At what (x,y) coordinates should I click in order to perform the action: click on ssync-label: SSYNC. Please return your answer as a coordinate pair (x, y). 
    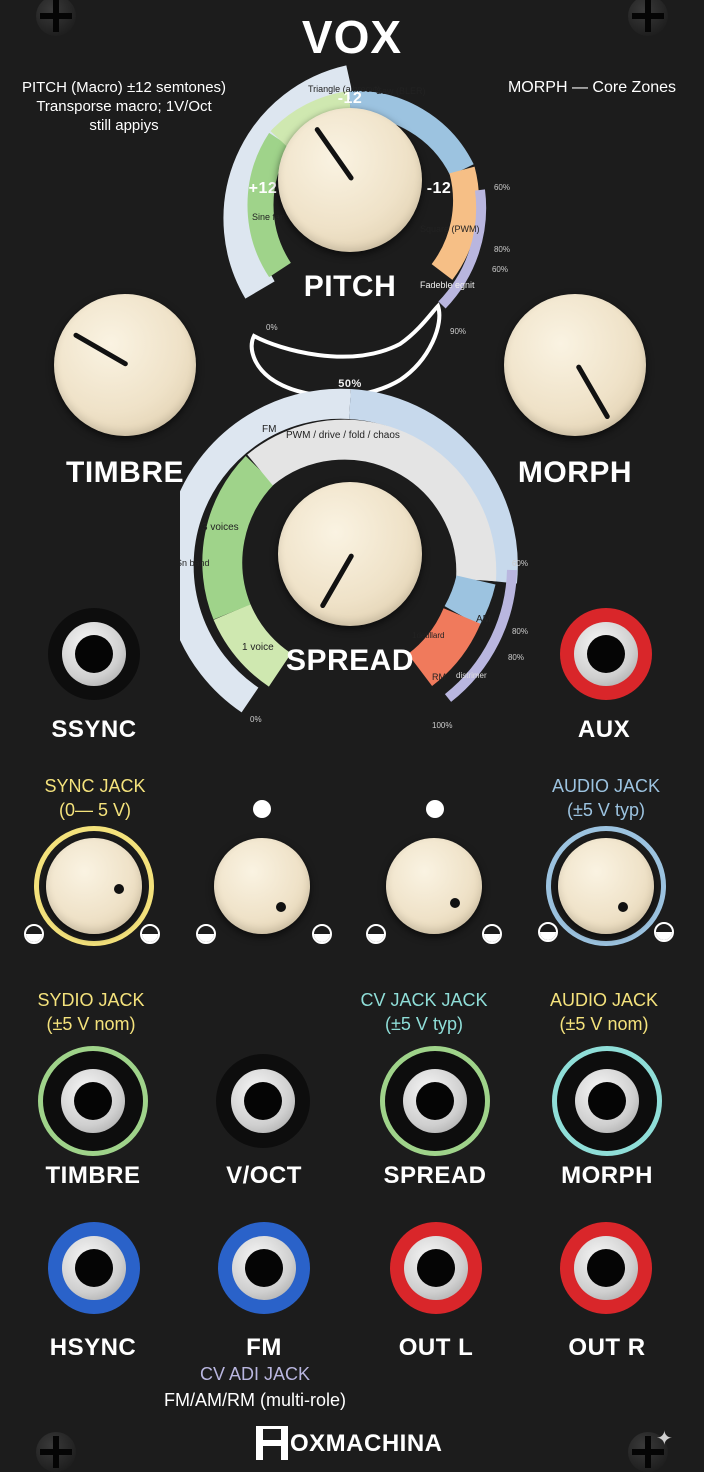
    Looking at the image, I should click on (94, 729).